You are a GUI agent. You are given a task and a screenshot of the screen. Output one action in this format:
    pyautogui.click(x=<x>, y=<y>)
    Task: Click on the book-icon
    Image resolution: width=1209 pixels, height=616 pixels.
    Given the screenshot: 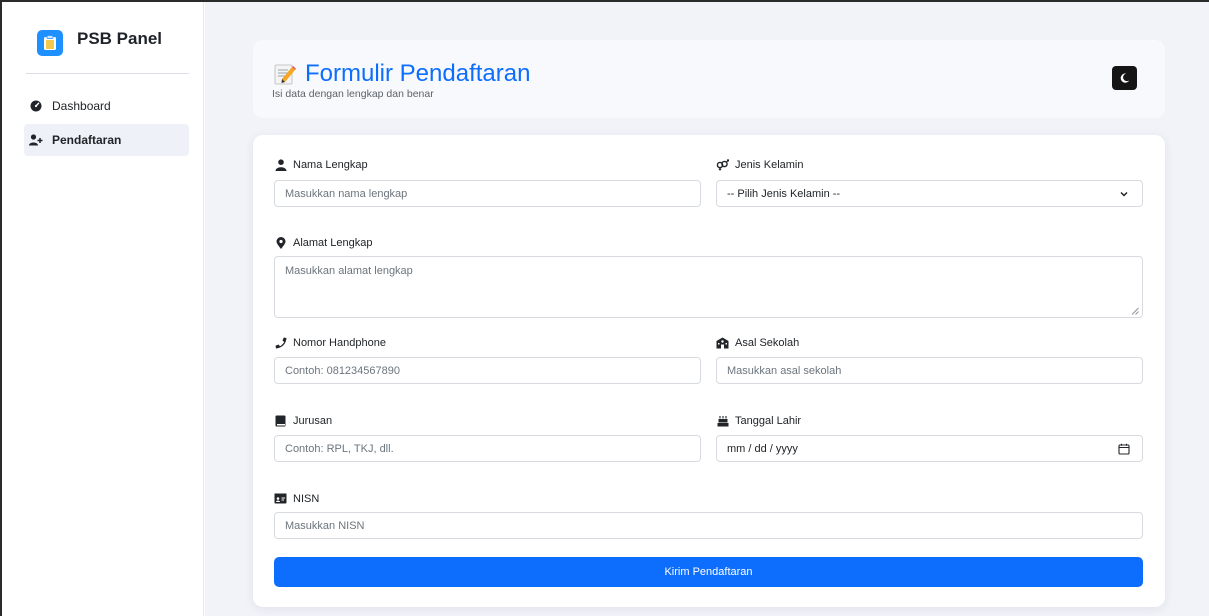 What is the action you would take?
    pyautogui.click(x=280, y=420)
    